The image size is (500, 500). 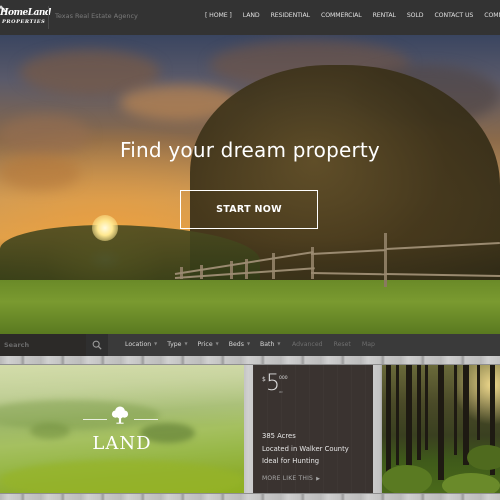 I want to click on search-input, so click(x=43, y=345).